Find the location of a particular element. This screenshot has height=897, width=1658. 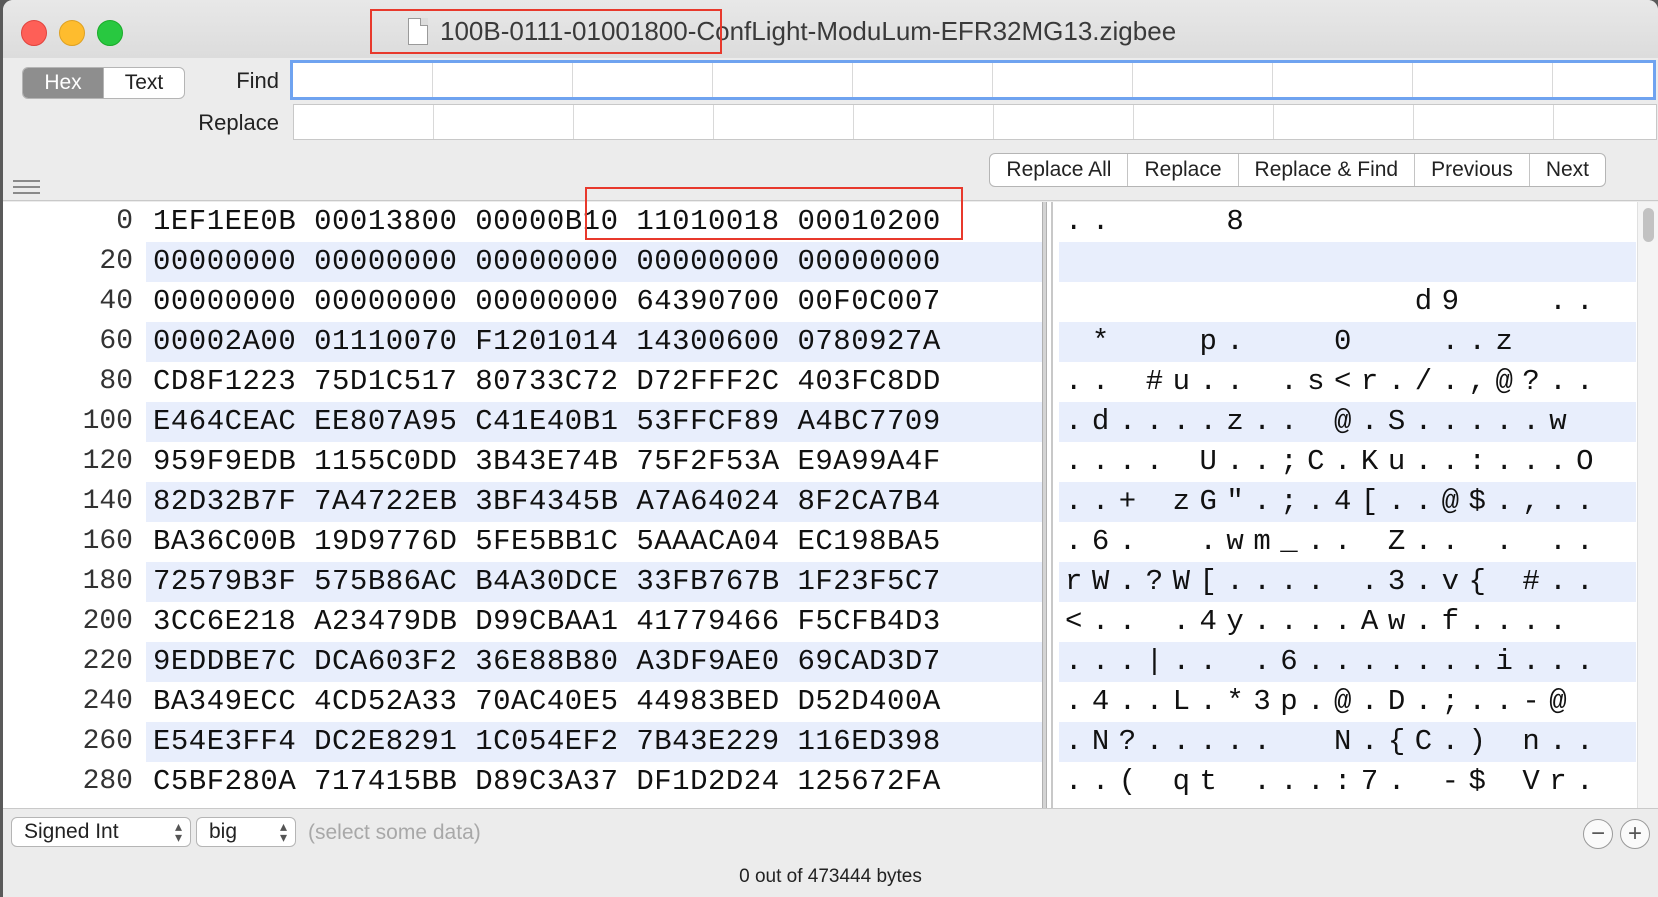

row-ascii: .d....z.. @.S.....w is located at coordinates (1320, 422).